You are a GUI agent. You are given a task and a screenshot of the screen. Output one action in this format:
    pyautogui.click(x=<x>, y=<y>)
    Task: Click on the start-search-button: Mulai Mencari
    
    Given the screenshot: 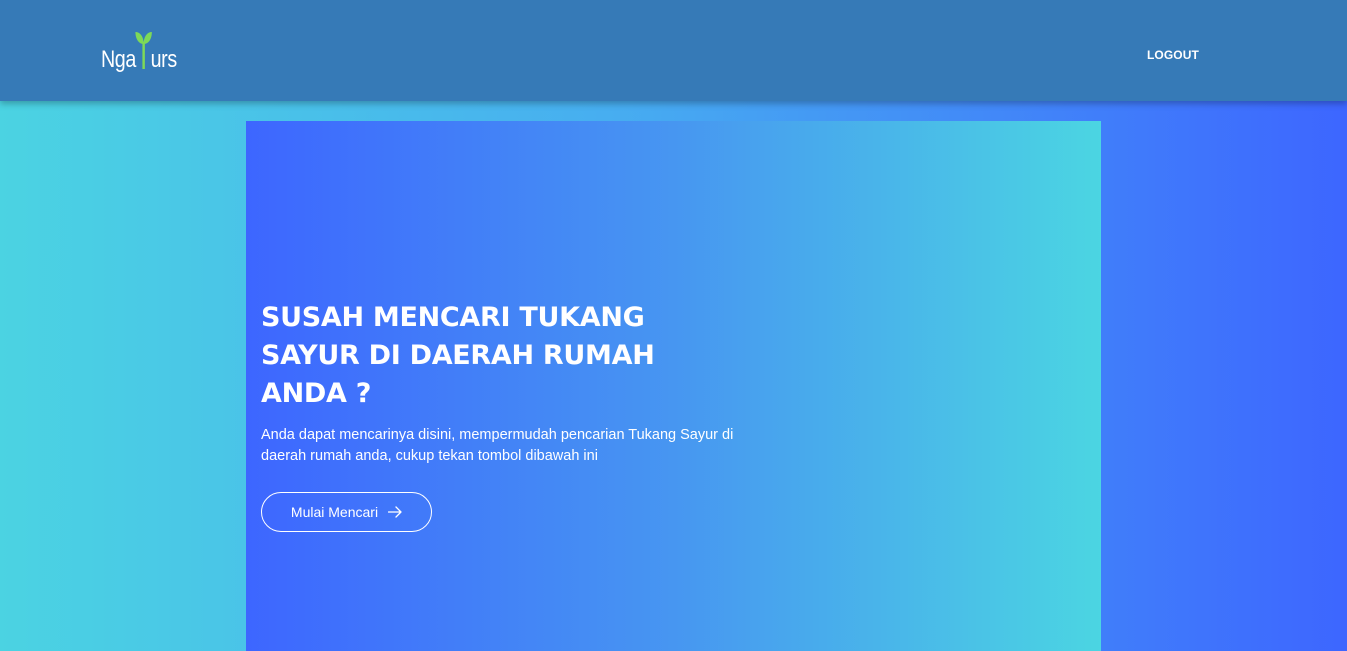 What is the action you would take?
    pyautogui.click(x=346, y=512)
    